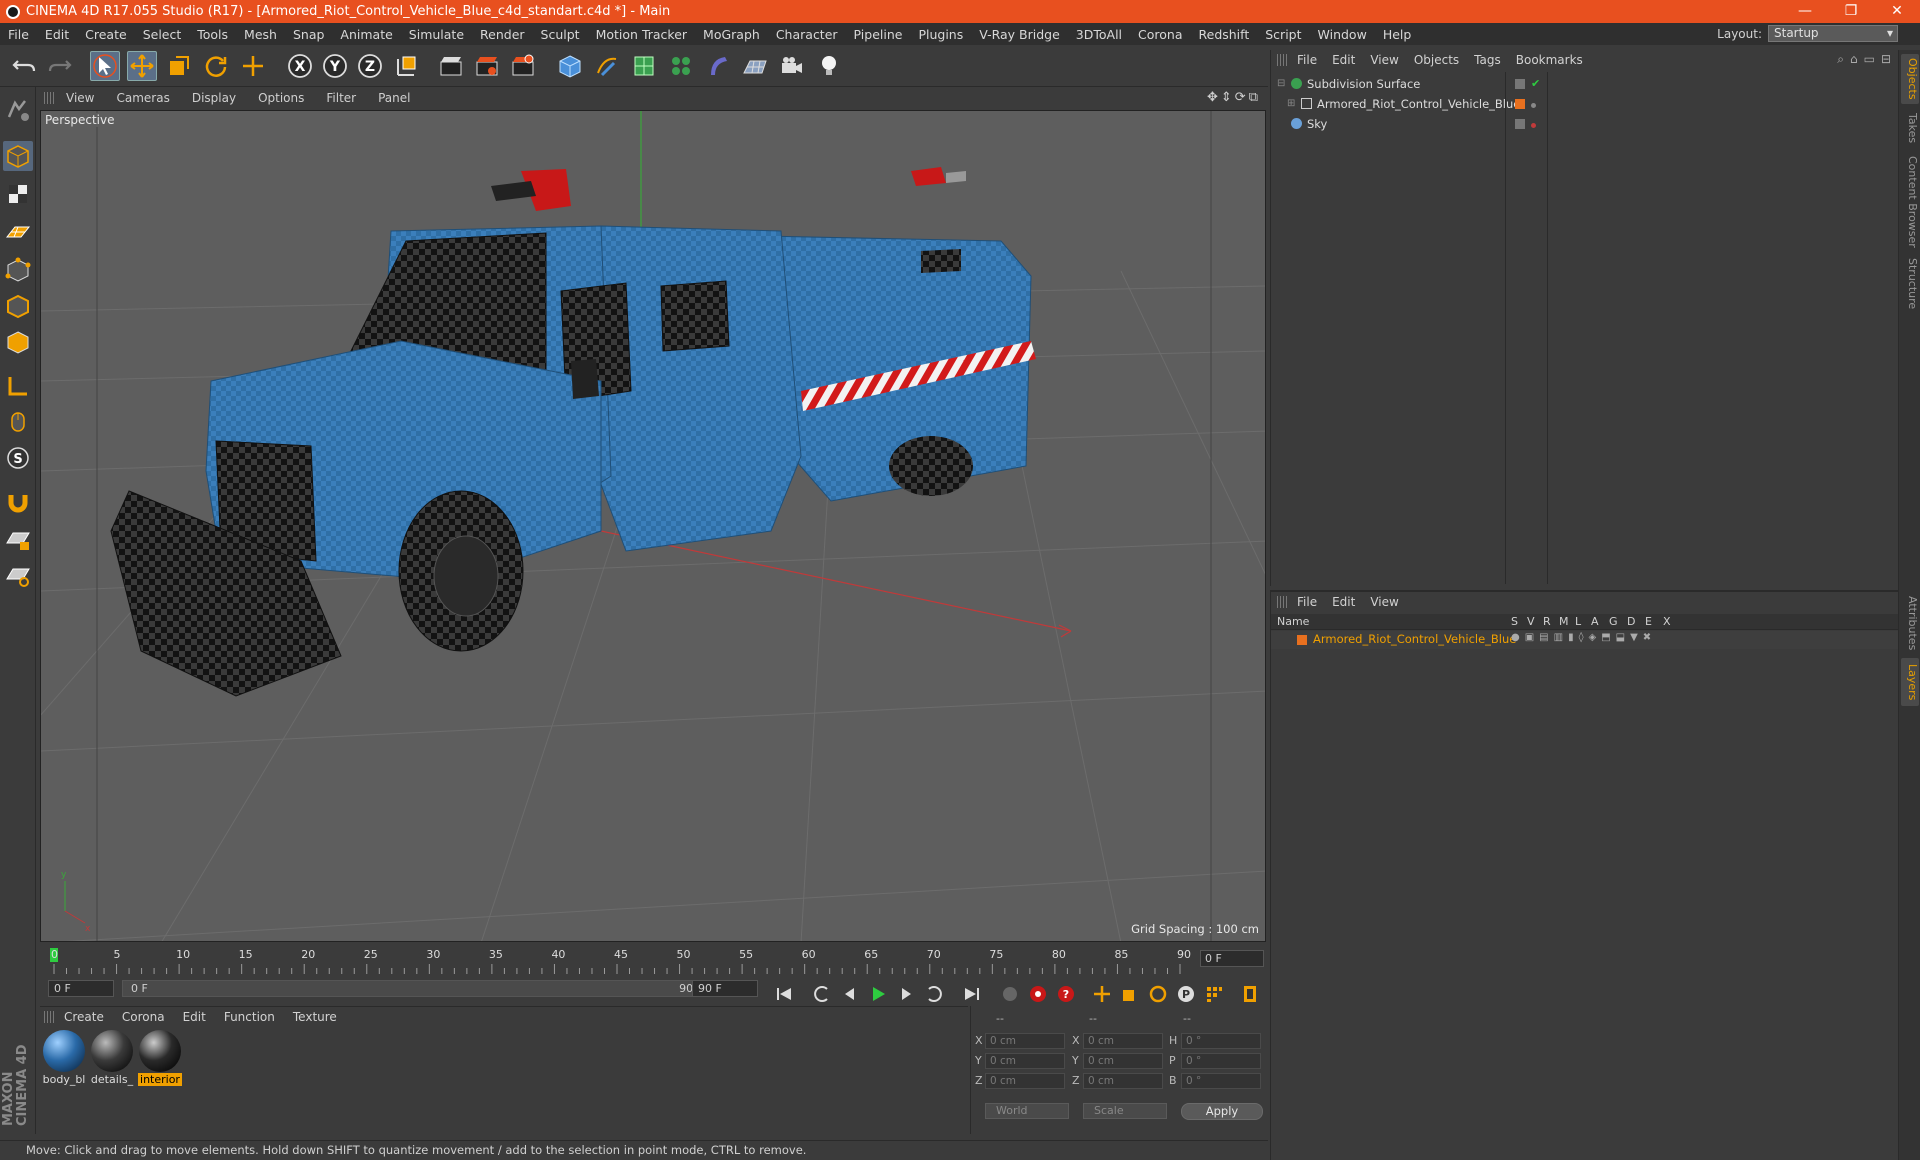 This screenshot has width=1920, height=1160. What do you see at coordinates (195, 1017) in the screenshot?
I see `material-menu-edit: Edit` at bounding box center [195, 1017].